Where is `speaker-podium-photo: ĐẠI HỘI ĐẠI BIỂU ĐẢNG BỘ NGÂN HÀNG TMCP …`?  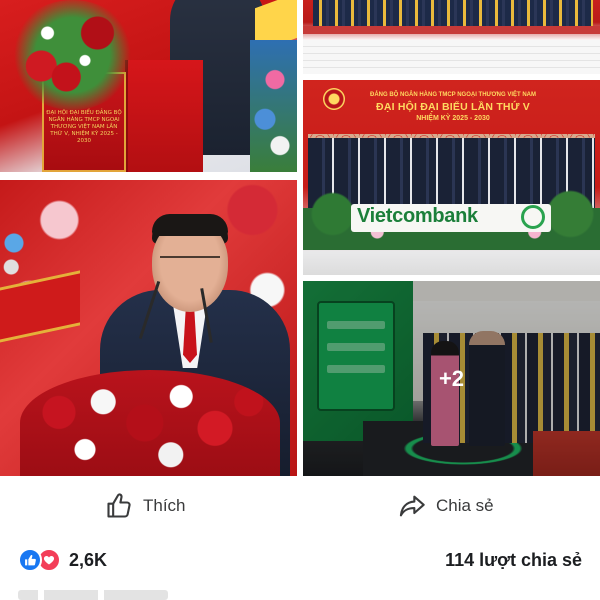
speaker-podium-photo: ĐẠI HỘI ĐẠI BIỂU ĐẢNG BỘ NGÂN HÀNG TMCP … is located at coordinates (148, 86).